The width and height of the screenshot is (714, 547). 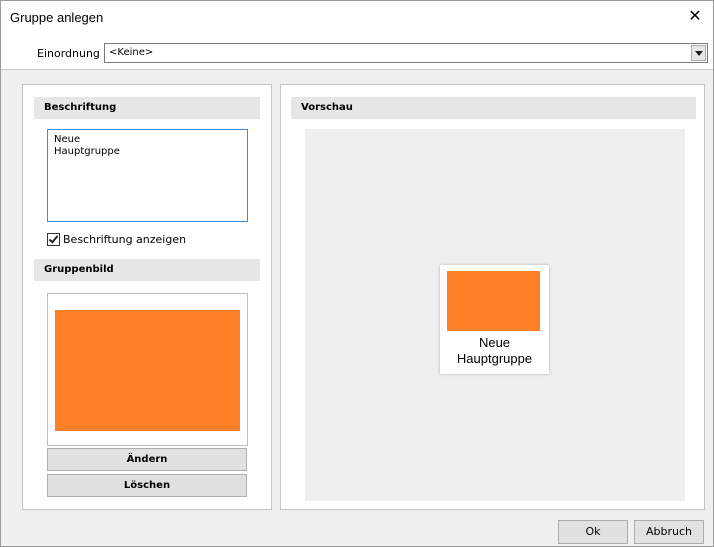 What do you see at coordinates (695, 16) in the screenshot?
I see `close-icon: ✕` at bounding box center [695, 16].